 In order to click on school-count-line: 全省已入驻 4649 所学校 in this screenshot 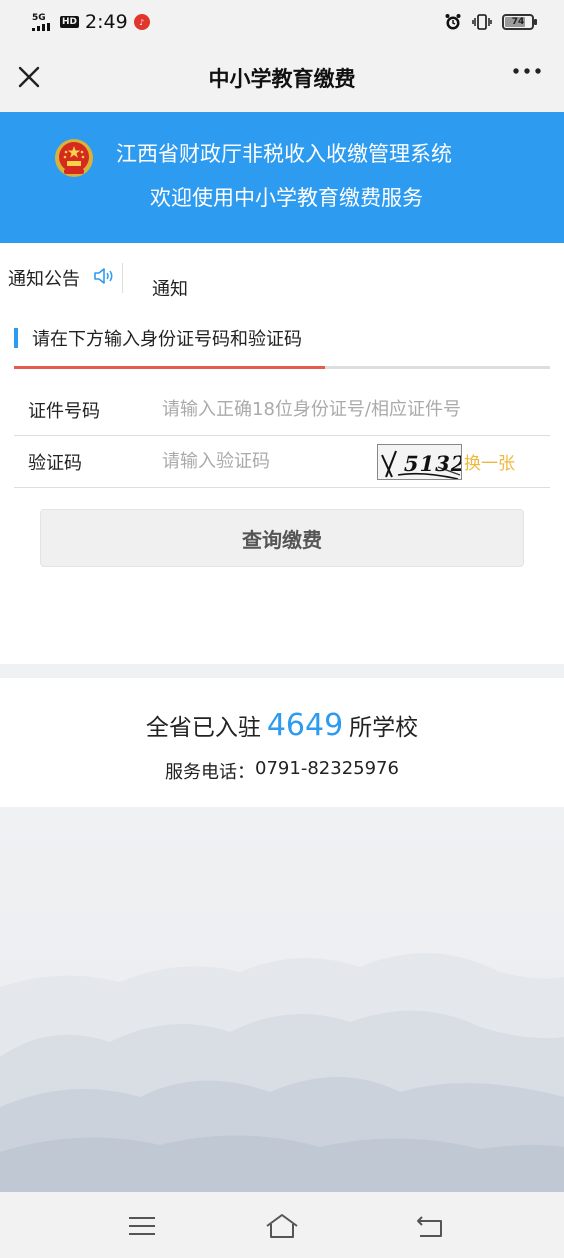, I will do `click(282, 725)`.